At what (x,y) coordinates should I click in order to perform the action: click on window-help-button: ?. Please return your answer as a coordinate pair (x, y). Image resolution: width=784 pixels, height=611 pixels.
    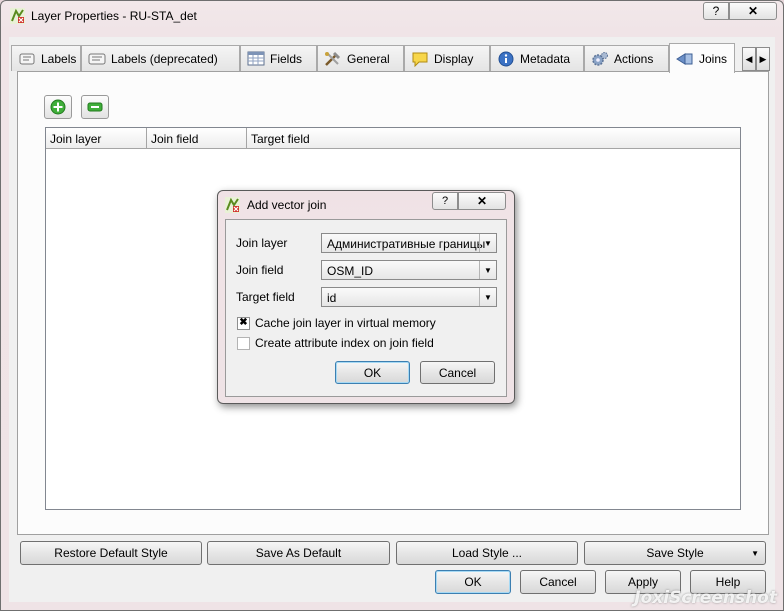
    Looking at the image, I should click on (716, 11).